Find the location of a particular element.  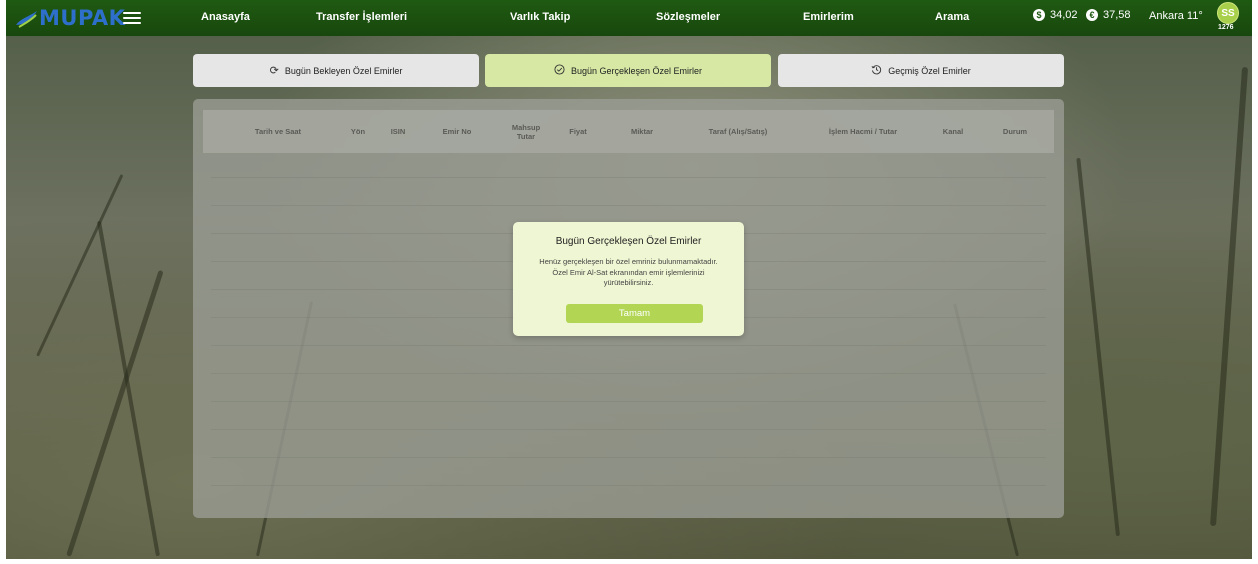

eur-rate: € 37,58 is located at coordinates (1108, 15).